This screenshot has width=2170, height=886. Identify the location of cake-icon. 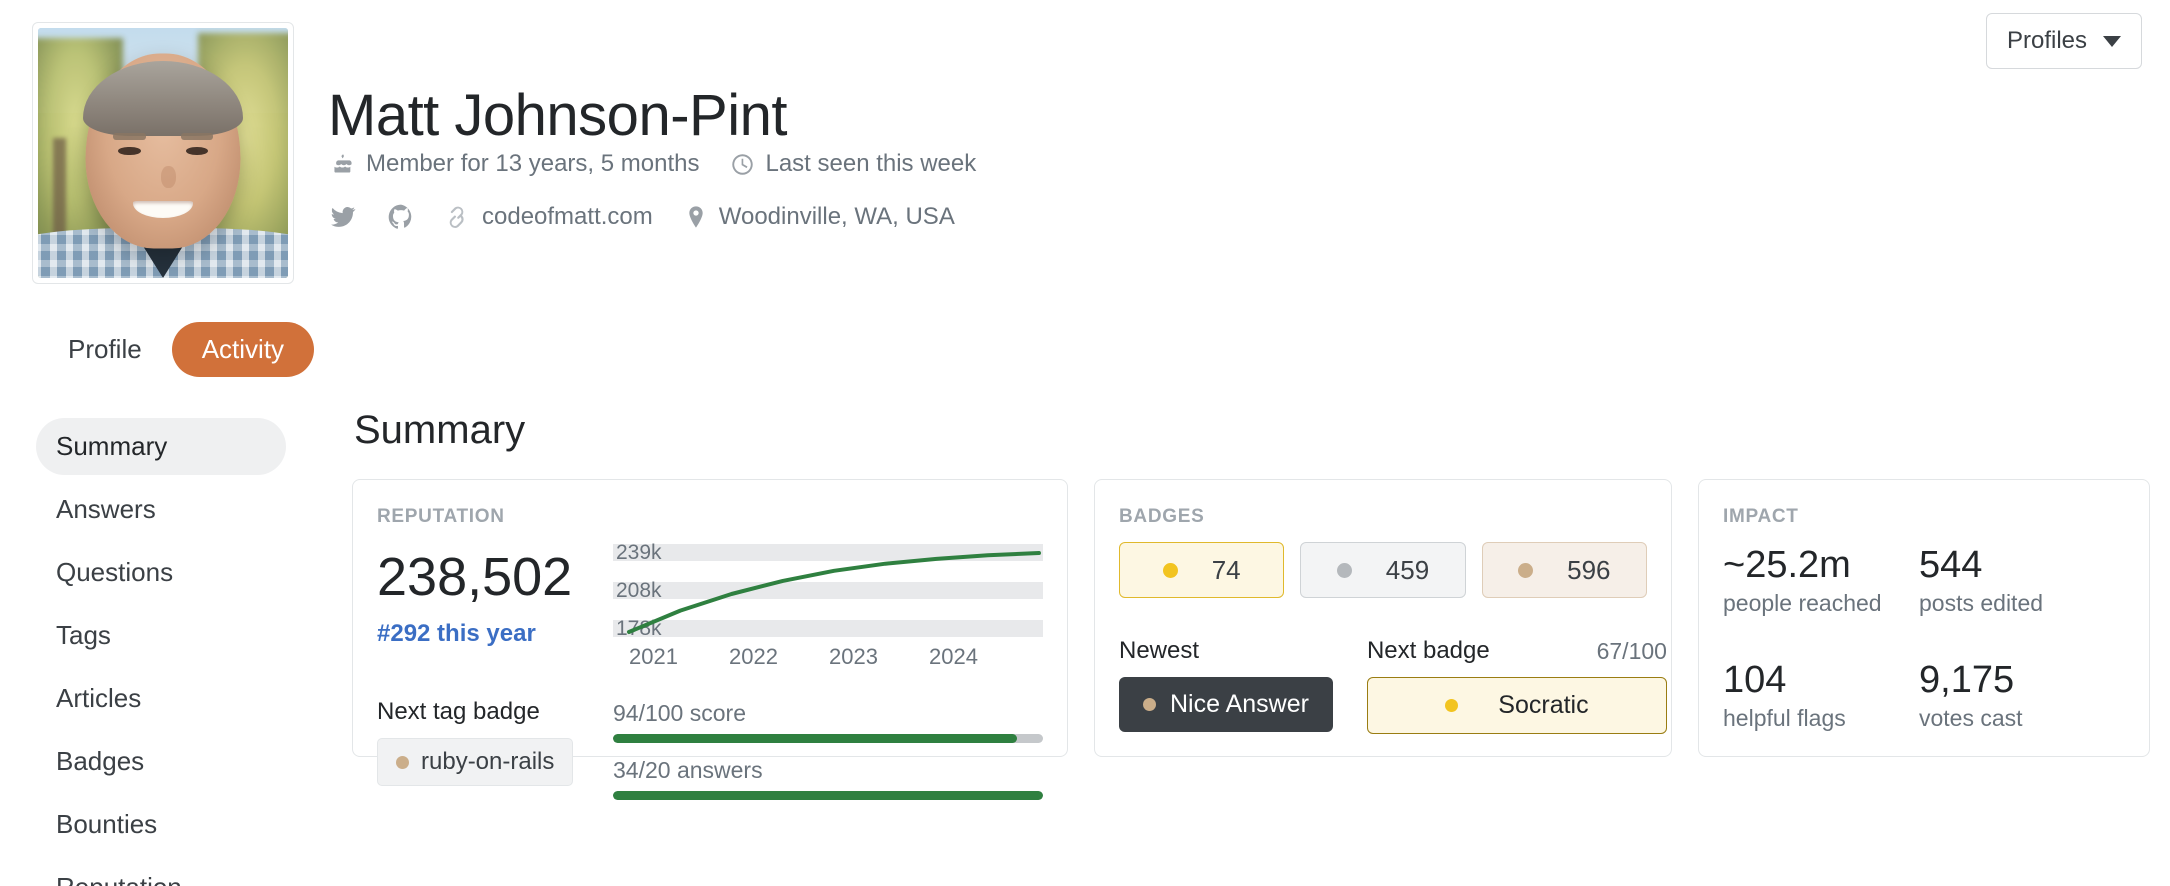
(343, 164).